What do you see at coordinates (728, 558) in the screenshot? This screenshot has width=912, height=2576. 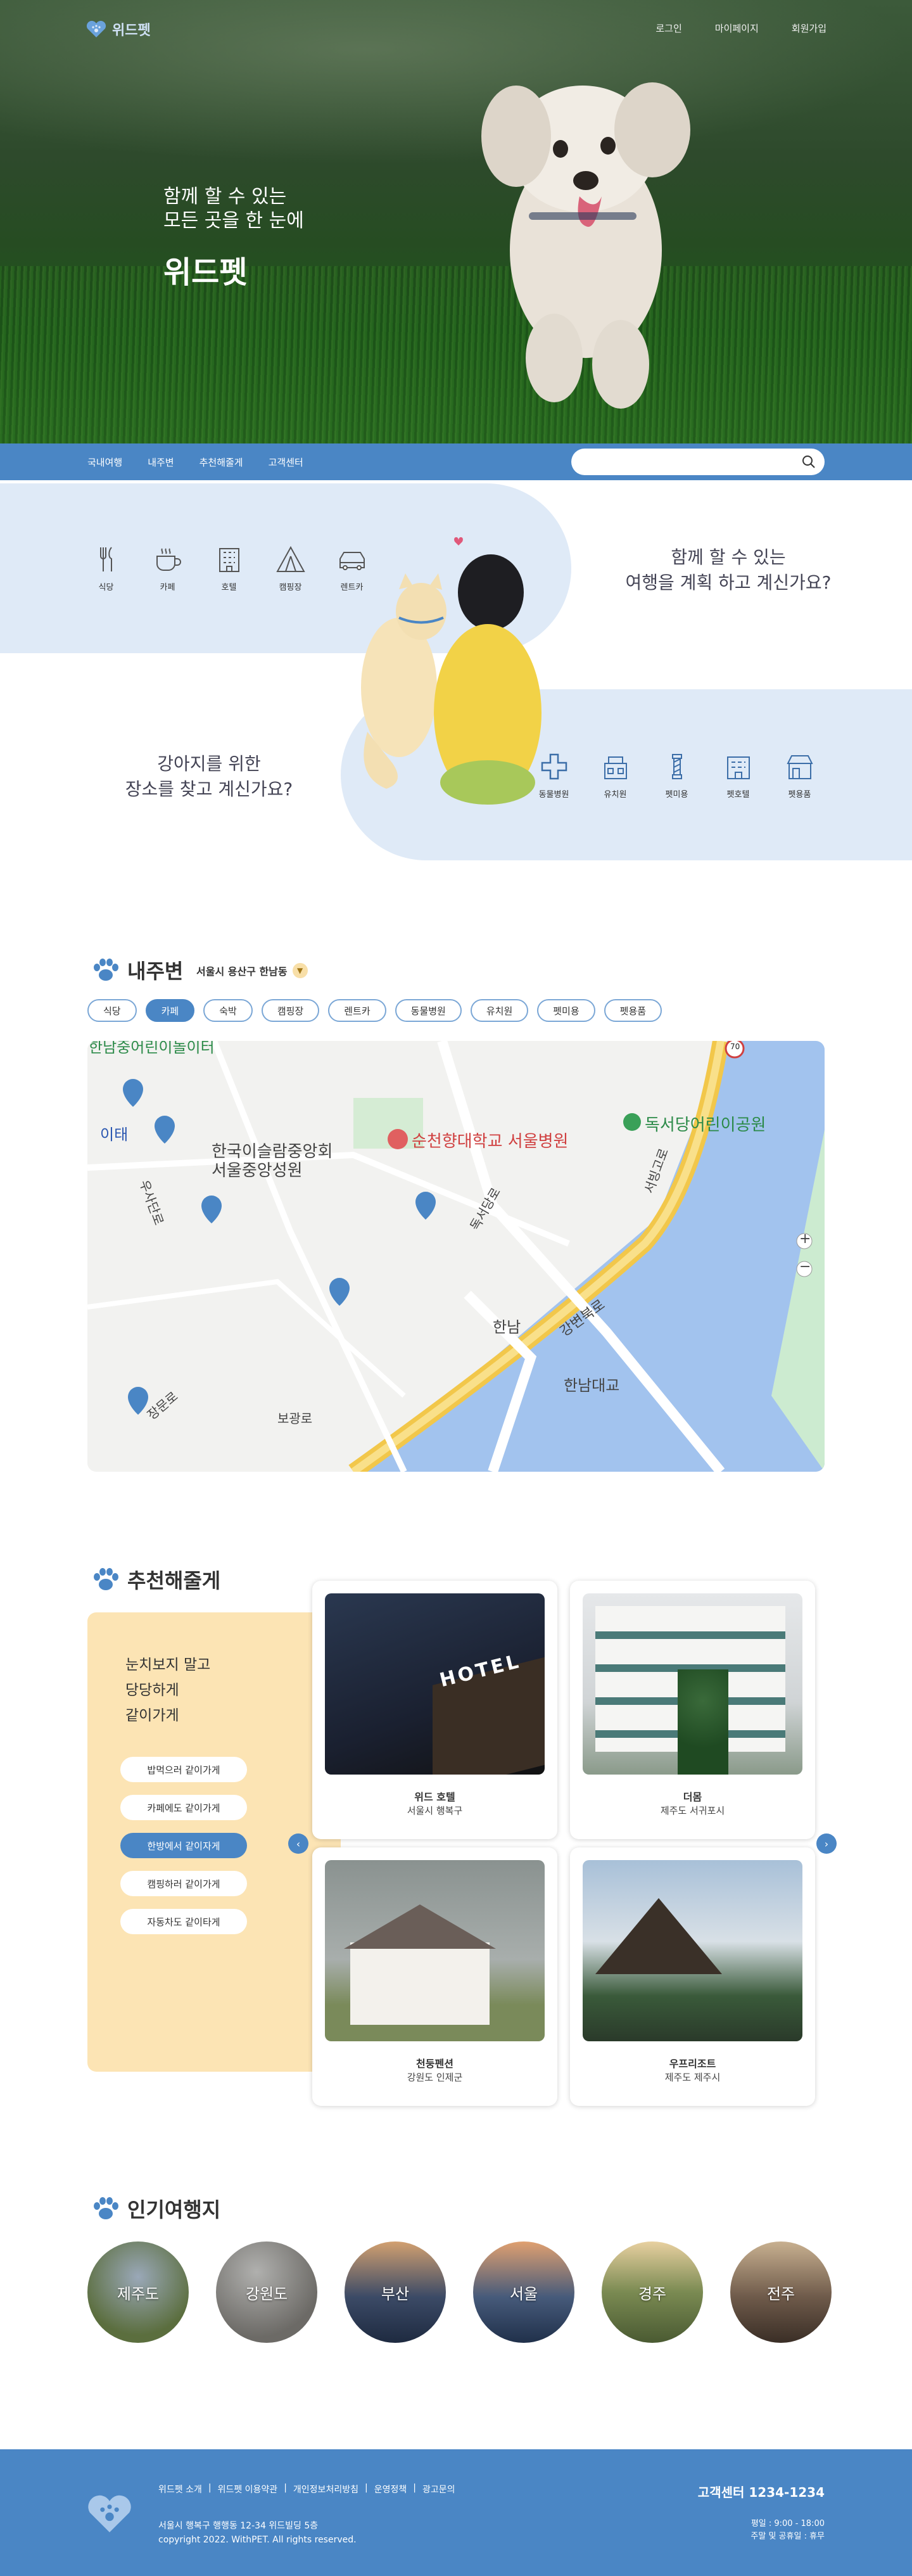 I see `question-line: 함께 할 수 있는` at bounding box center [728, 558].